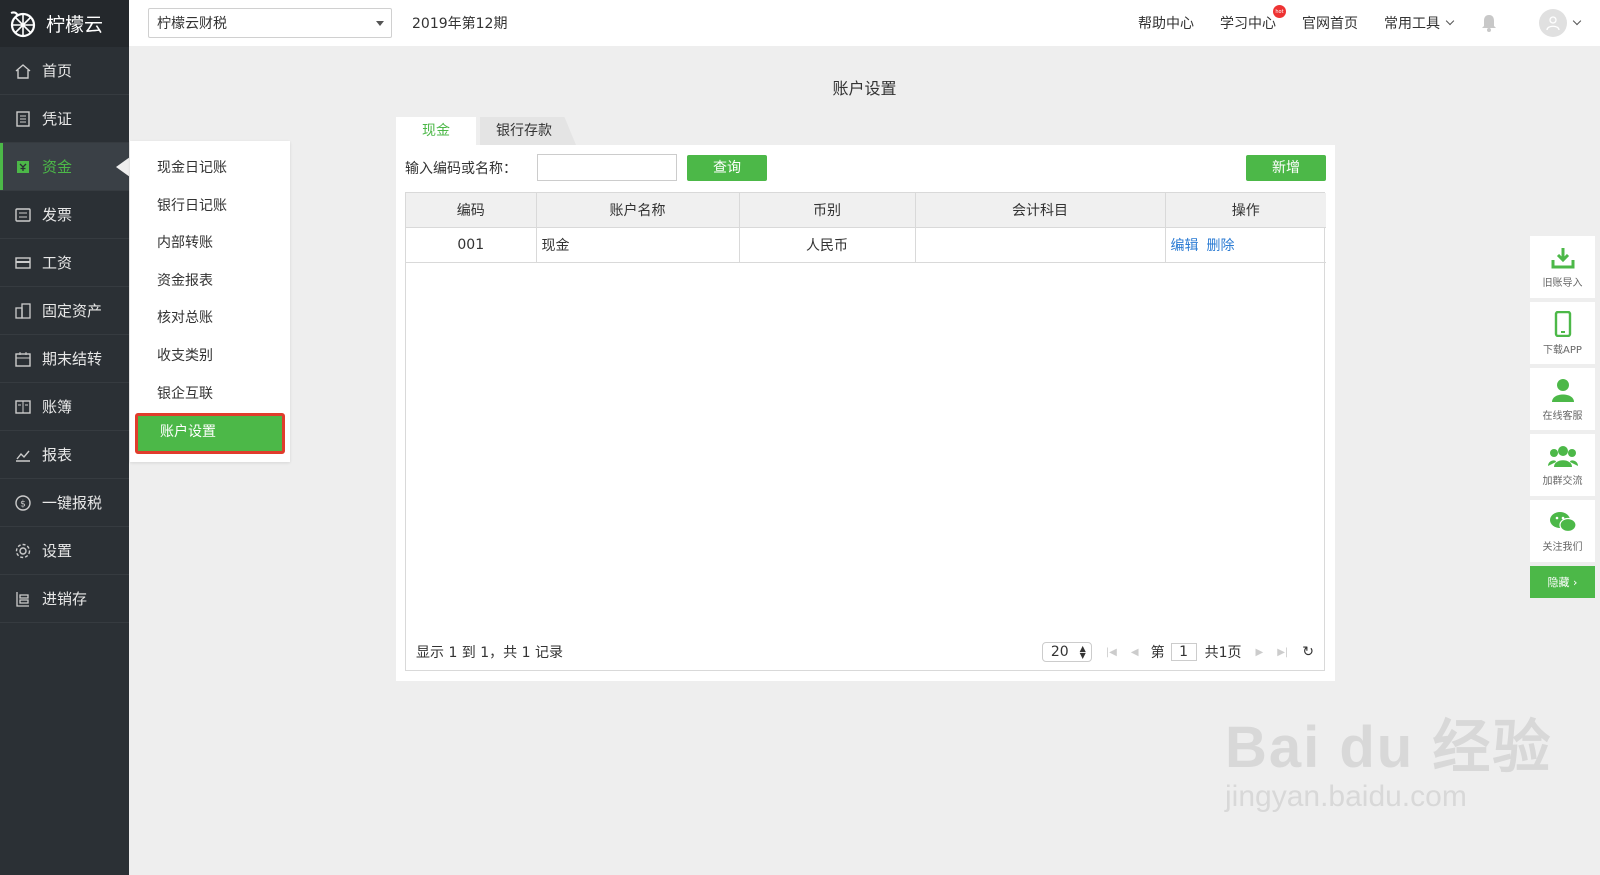  I want to click on delete-link: 删除, so click(1221, 246).